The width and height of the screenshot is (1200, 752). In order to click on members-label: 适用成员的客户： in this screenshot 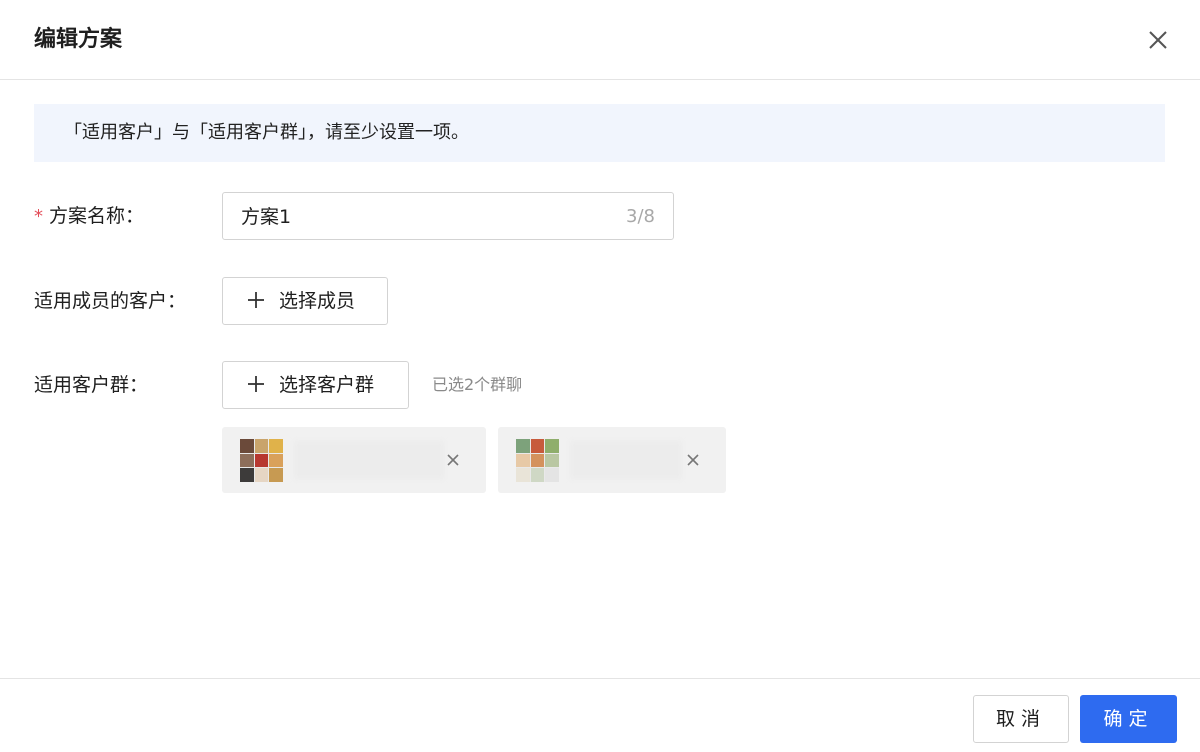, I will do `click(110, 301)`.